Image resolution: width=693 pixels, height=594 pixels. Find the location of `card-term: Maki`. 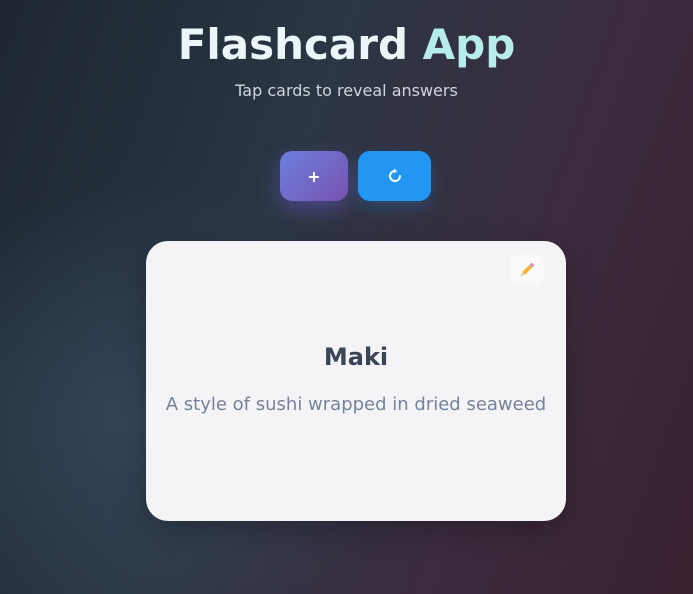

card-term: Maki is located at coordinates (356, 357).